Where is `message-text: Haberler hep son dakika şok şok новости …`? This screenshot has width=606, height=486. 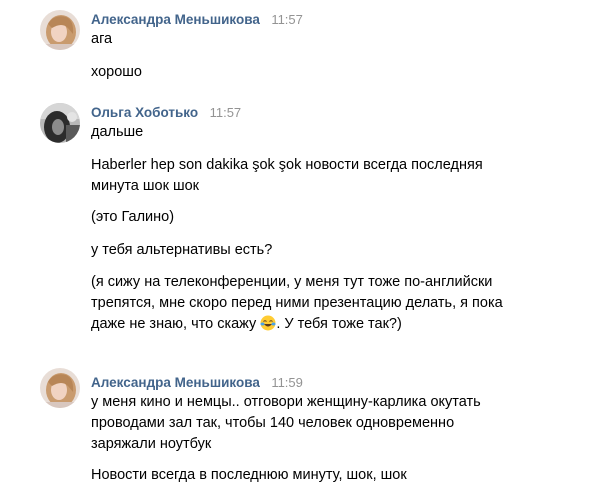
message-text: Haberler hep son dakika şok şok новости … is located at coordinates (287, 175).